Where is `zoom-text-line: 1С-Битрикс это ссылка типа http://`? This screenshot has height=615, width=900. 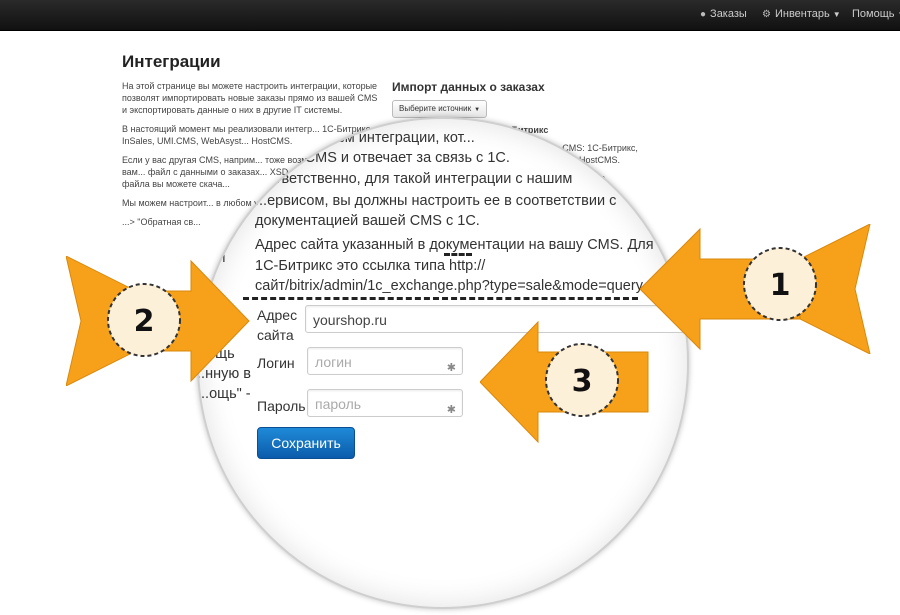
zoom-text-line: 1С-Битрикс это ссылка типа http:// is located at coordinates (370, 266).